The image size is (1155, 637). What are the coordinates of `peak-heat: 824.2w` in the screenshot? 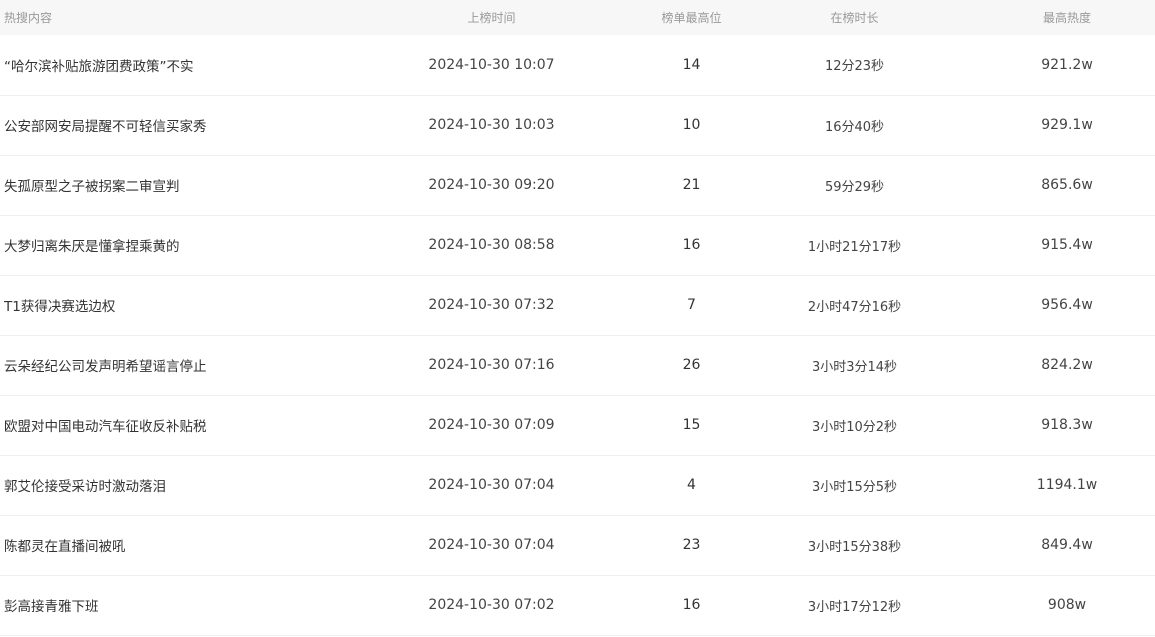 It's located at (1067, 365).